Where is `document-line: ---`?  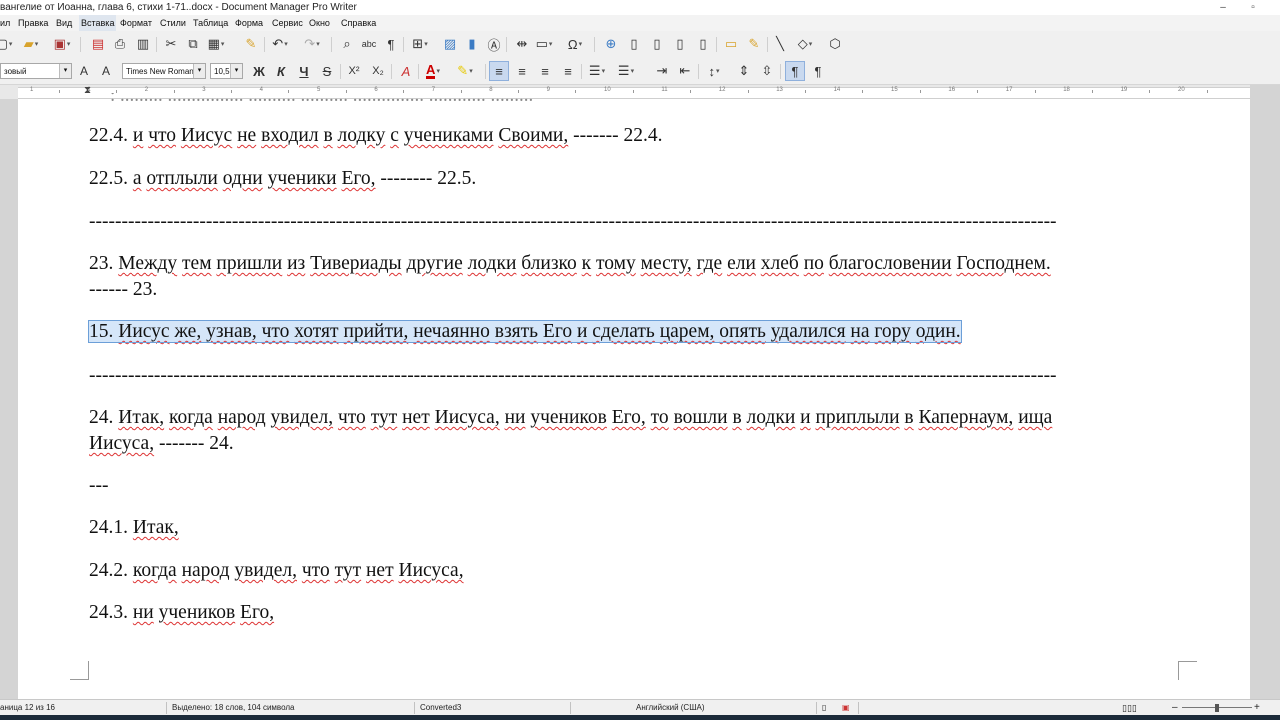
document-line: --- is located at coordinates (98, 486).